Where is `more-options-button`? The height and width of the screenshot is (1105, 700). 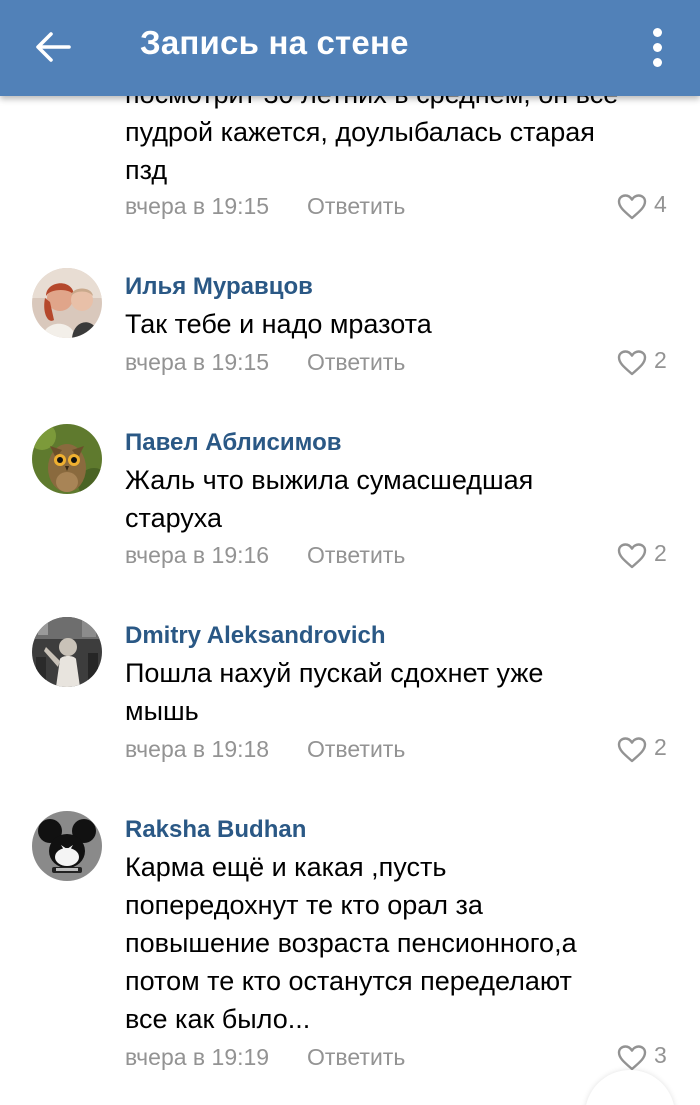 more-options-button is located at coordinates (658, 48).